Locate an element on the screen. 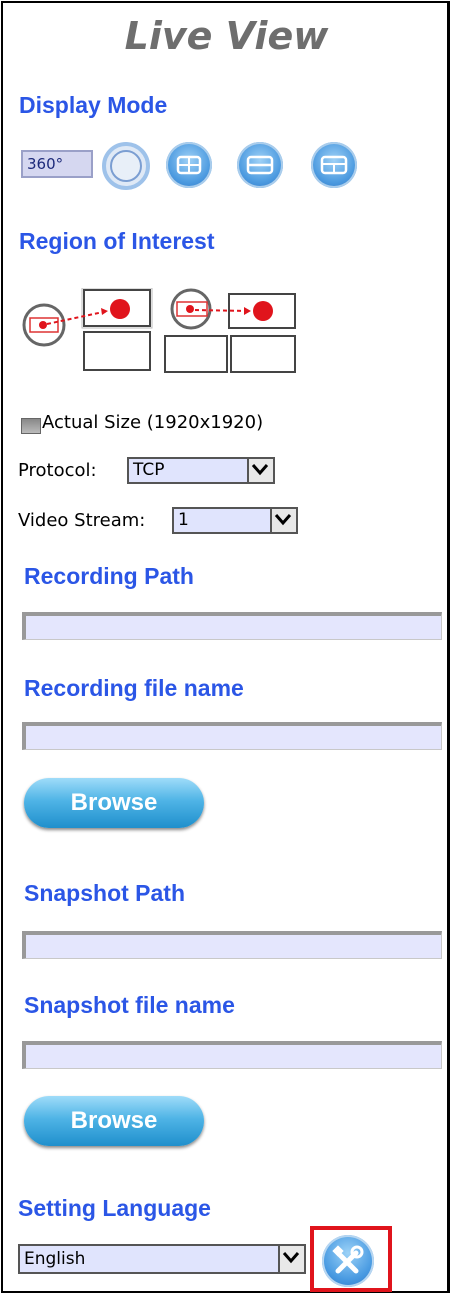 The image size is (453, 1295). view-360-icon: 360° is located at coordinates (45, 164).